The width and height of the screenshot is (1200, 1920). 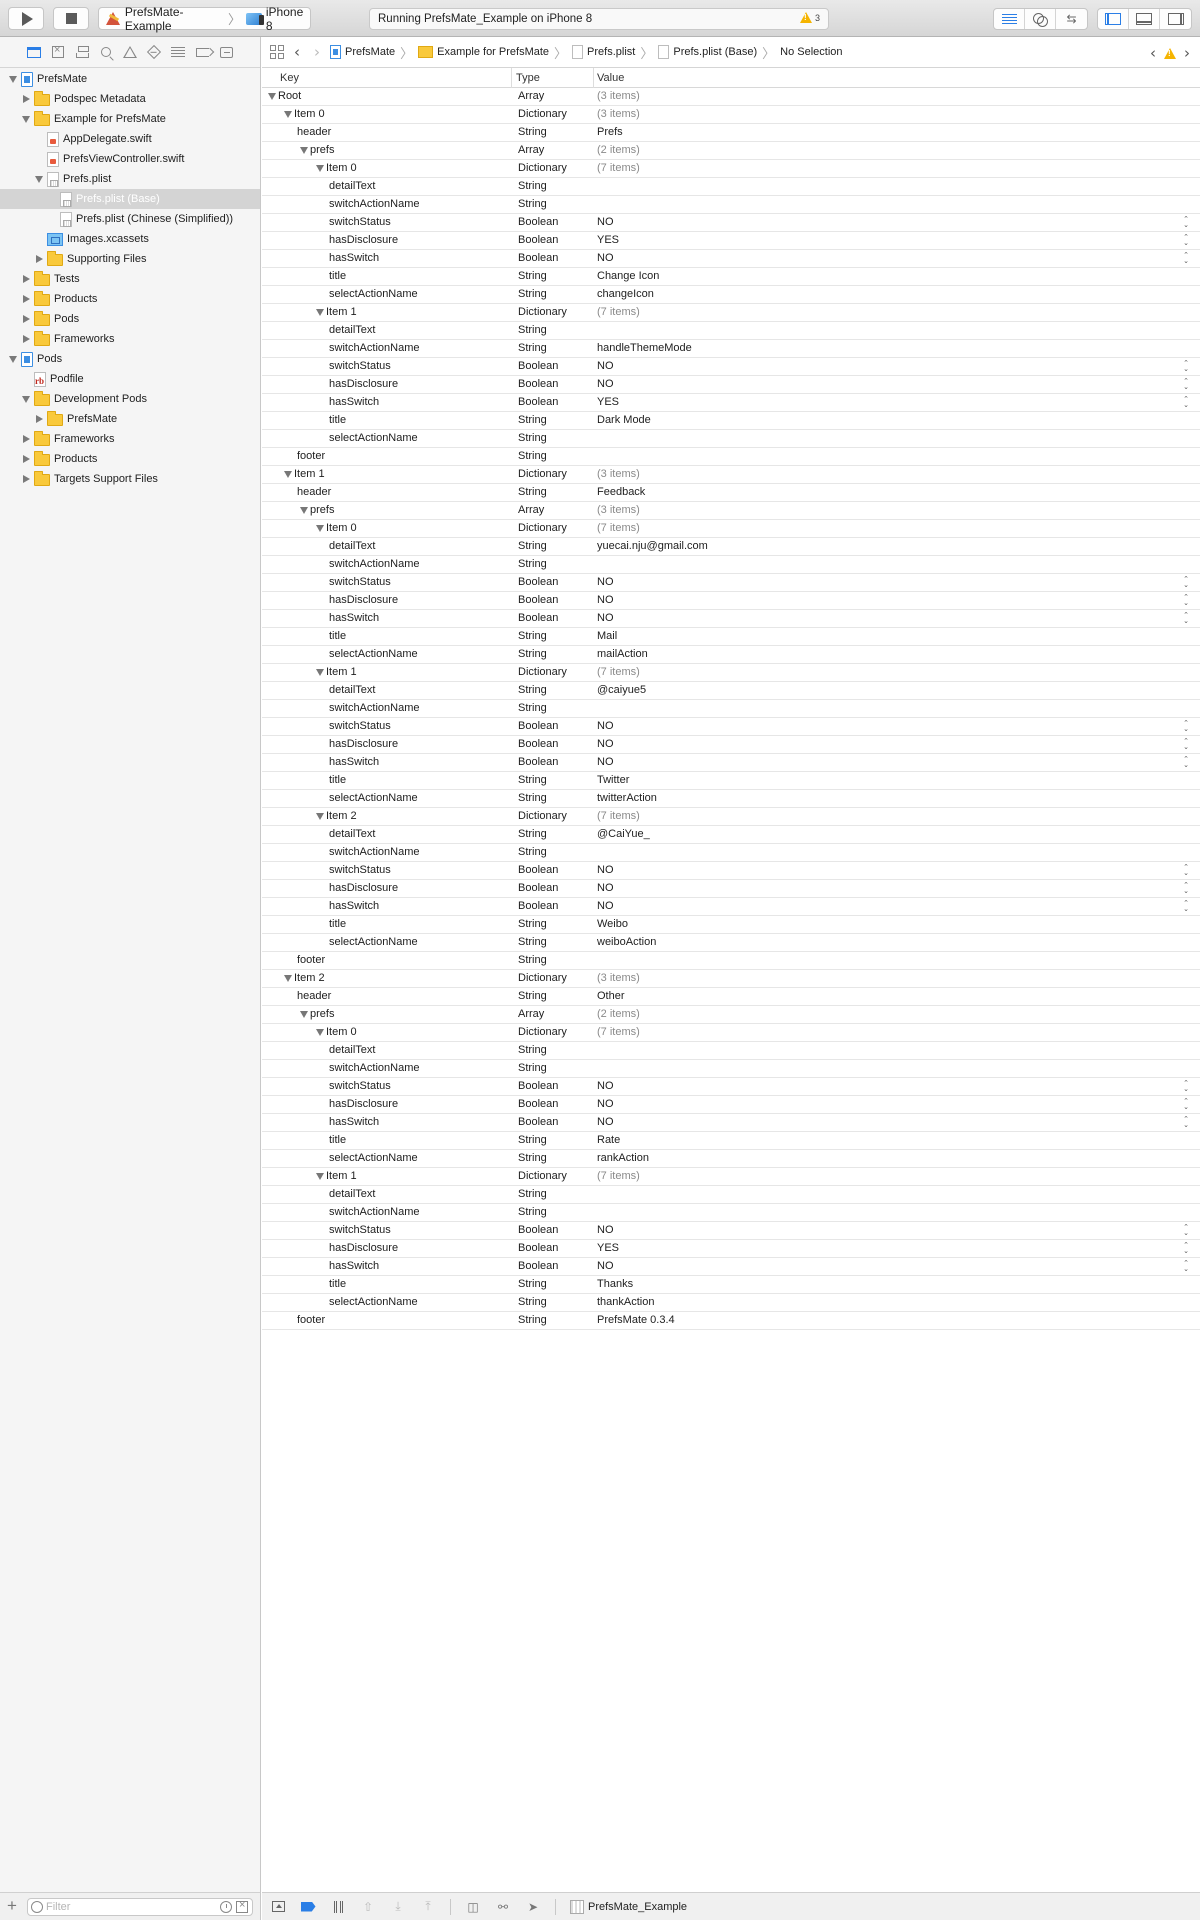 I want to click on value-cell: rankAction, so click(x=623, y=1158).